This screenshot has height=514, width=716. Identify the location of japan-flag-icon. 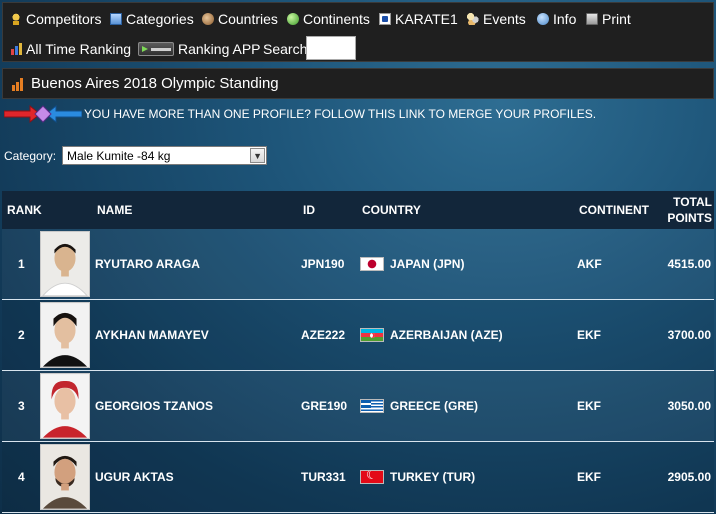
(372, 264).